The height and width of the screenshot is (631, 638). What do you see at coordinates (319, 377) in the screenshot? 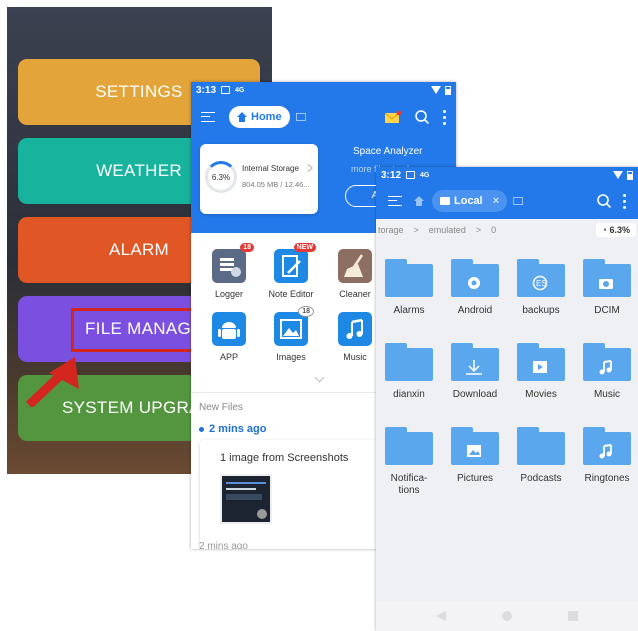
I see `expand-chevron-icon` at bounding box center [319, 377].